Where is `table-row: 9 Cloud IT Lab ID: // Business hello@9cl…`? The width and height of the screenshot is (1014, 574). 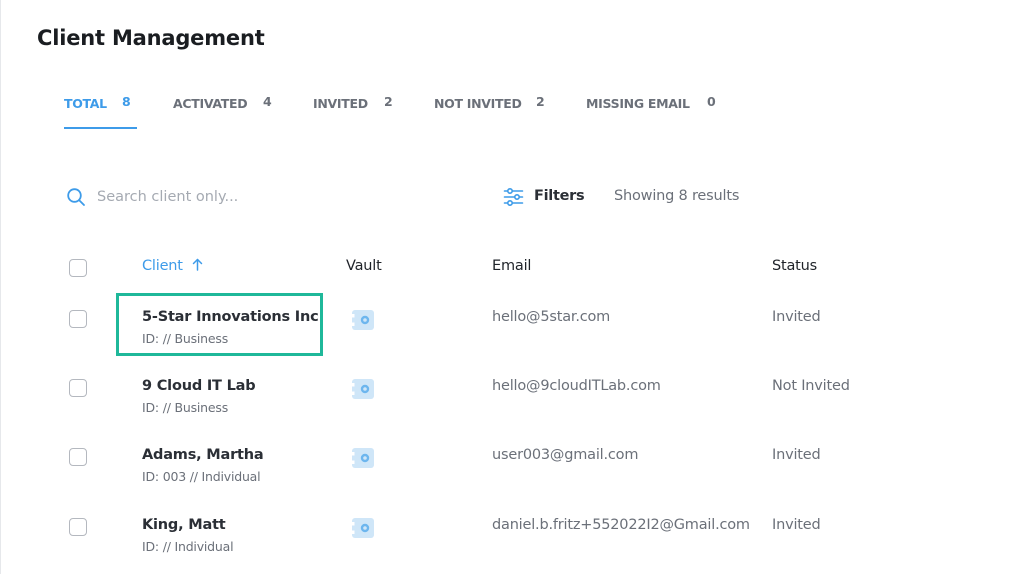
table-row: 9 Cloud IT Lab ID: // Business hello@9cl… is located at coordinates (507, 408).